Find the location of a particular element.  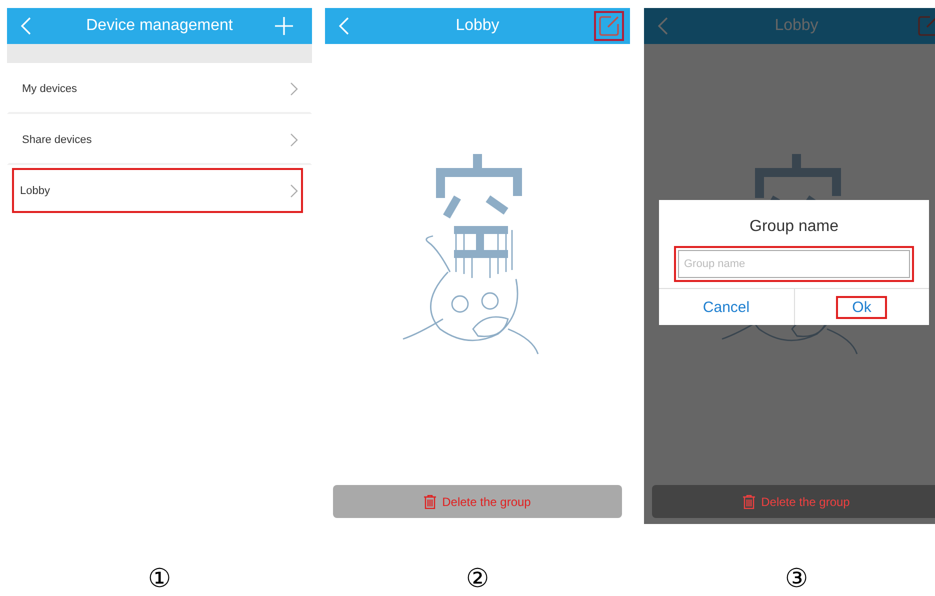

dialog-button: Cancel is located at coordinates (726, 307).